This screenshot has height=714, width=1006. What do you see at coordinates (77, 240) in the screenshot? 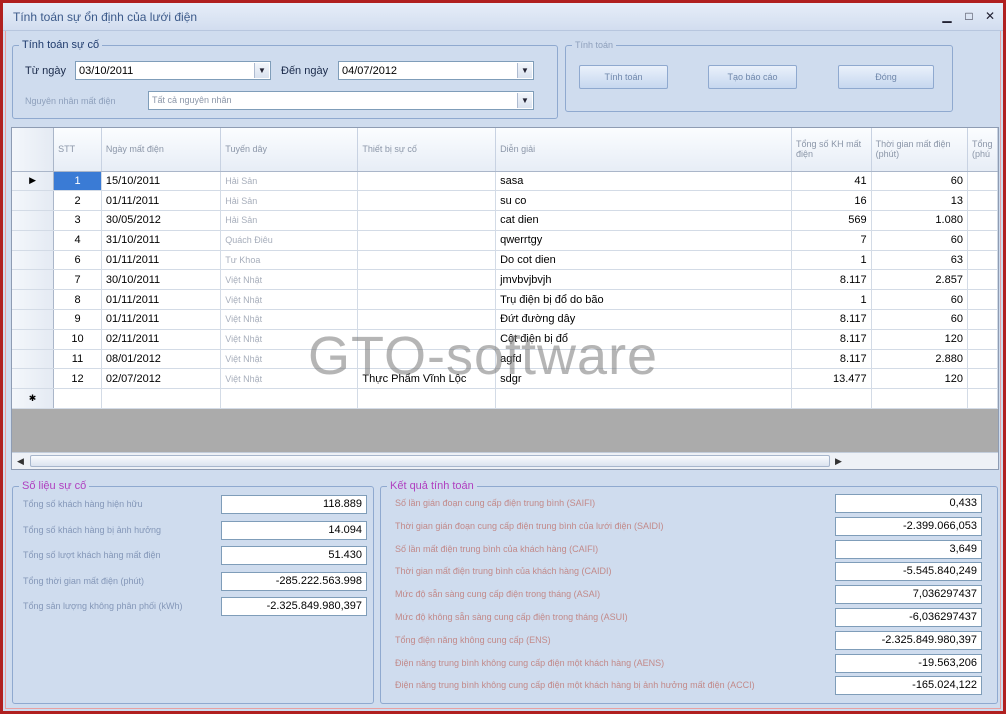
I see `table-cell: 4` at bounding box center [77, 240].